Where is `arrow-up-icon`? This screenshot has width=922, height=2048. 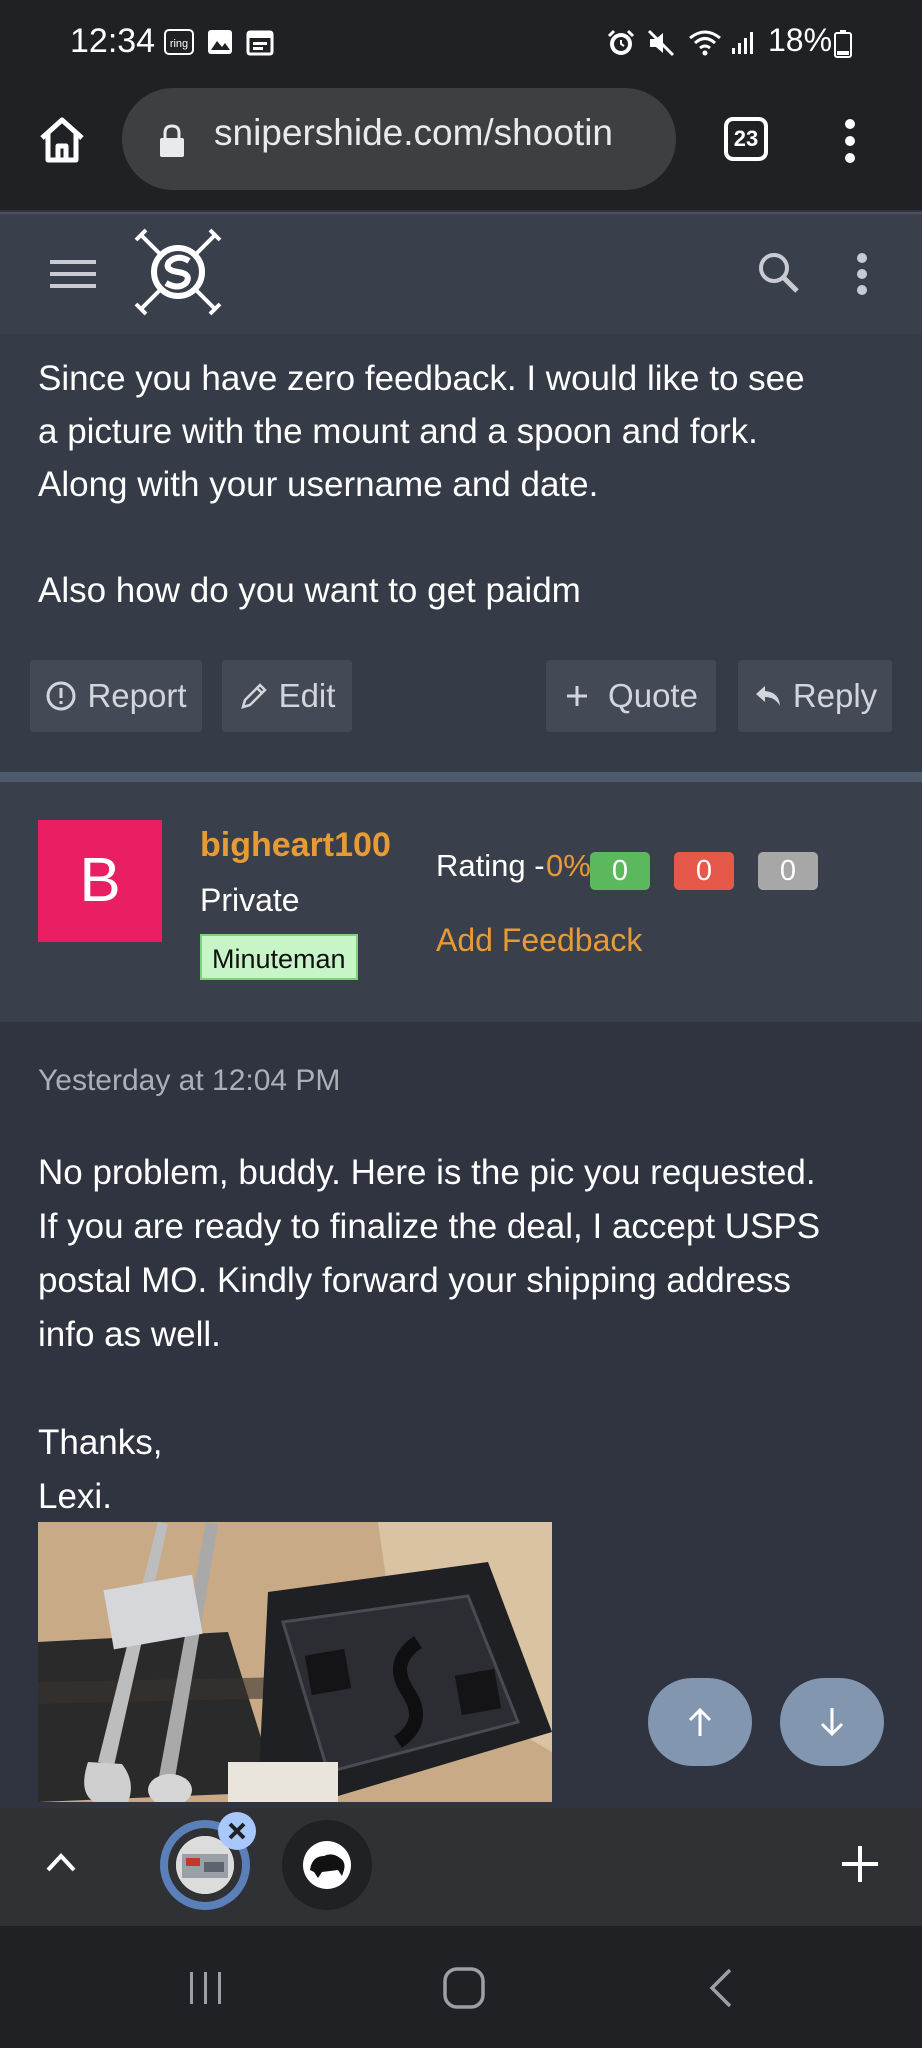
arrow-up-icon is located at coordinates (700, 1721).